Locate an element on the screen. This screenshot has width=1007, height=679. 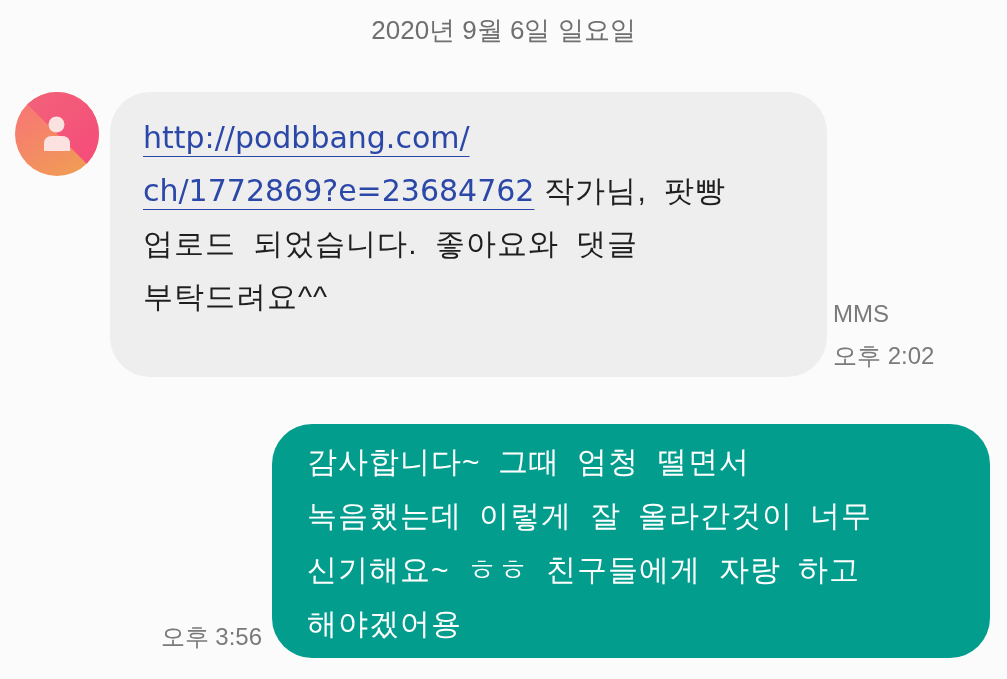
message-link: http://podbbang.com/ ch/1772869?e=23684762 is located at coordinates (339, 164).